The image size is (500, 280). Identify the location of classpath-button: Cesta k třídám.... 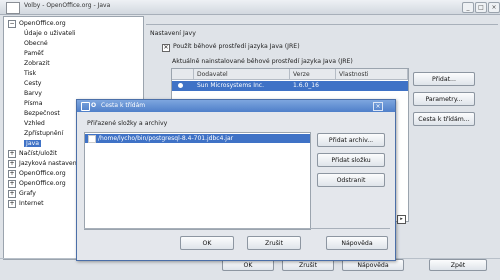
(444, 119).